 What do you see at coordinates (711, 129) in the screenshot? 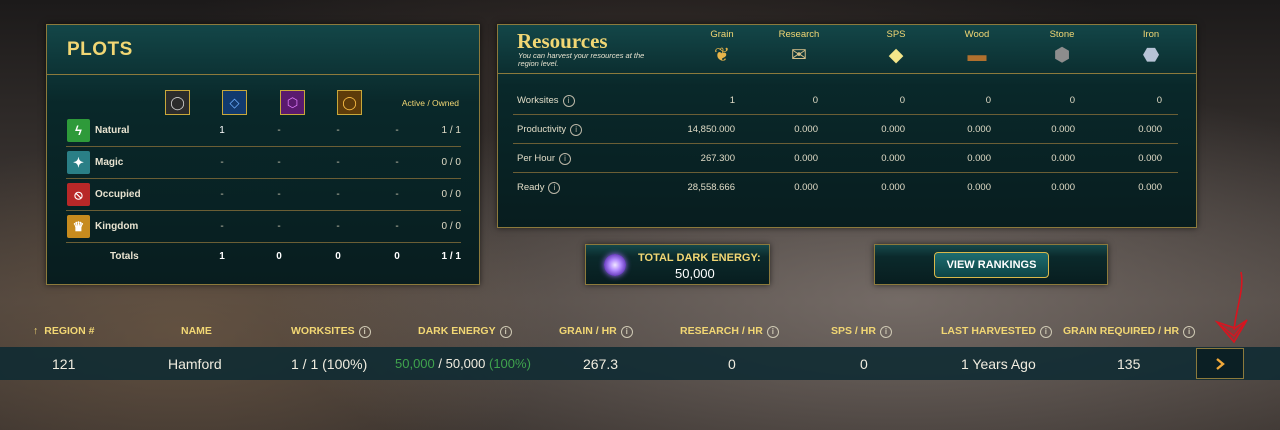
I see `resource-value: 14,850.000` at bounding box center [711, 129].